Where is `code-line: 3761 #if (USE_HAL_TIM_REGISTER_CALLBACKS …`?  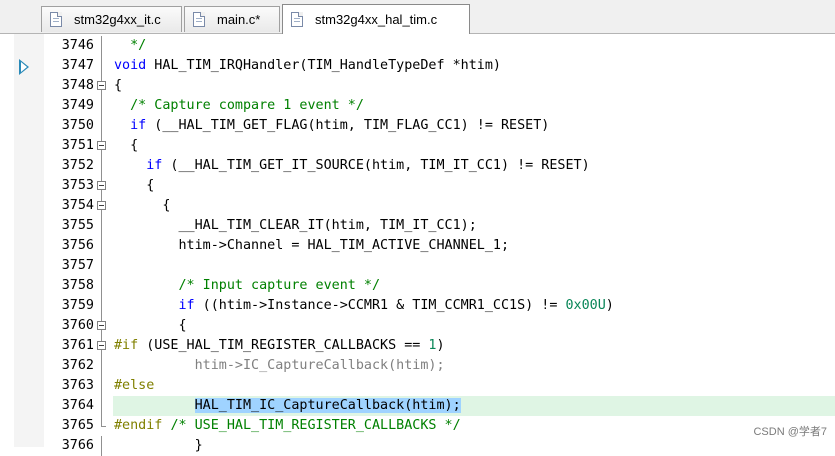
code-line: 3761 #if (USE_HAL_TIM_REGISTER_CALLBACKS … is located at coordinates (417, 346).